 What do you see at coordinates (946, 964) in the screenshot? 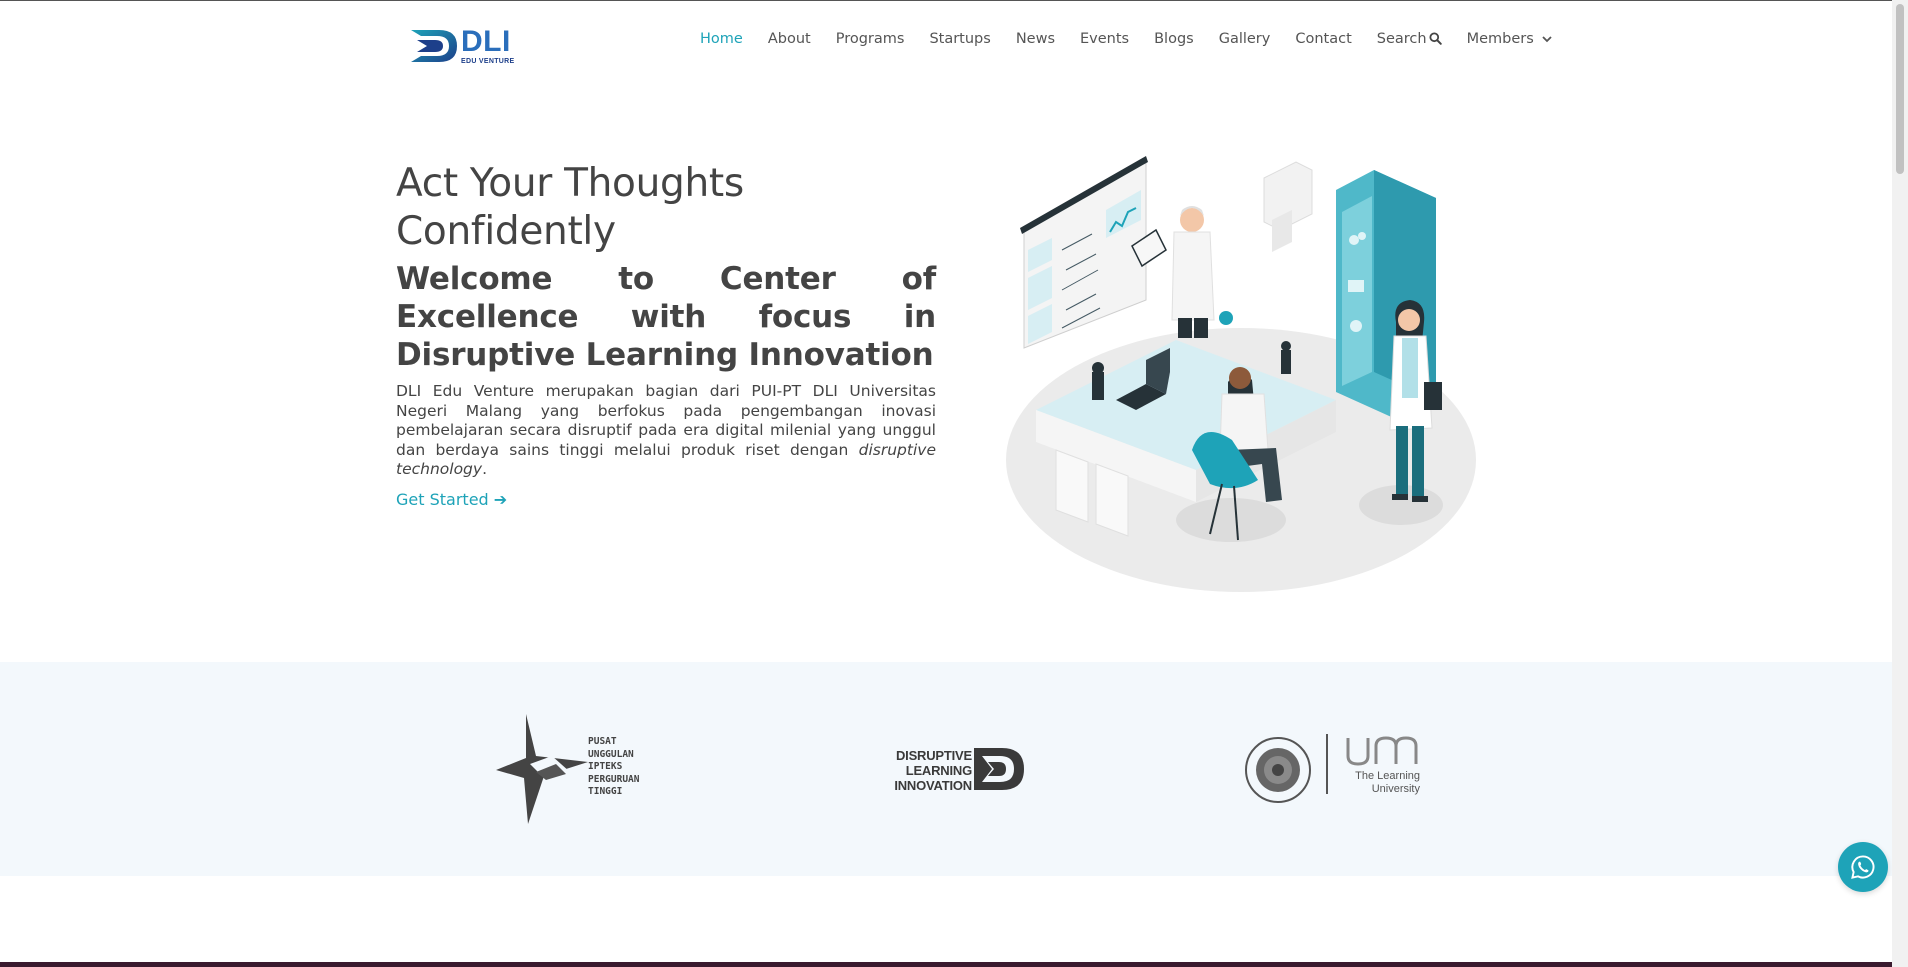
I see `footer-top-edge` at bounding box center [946, 964].